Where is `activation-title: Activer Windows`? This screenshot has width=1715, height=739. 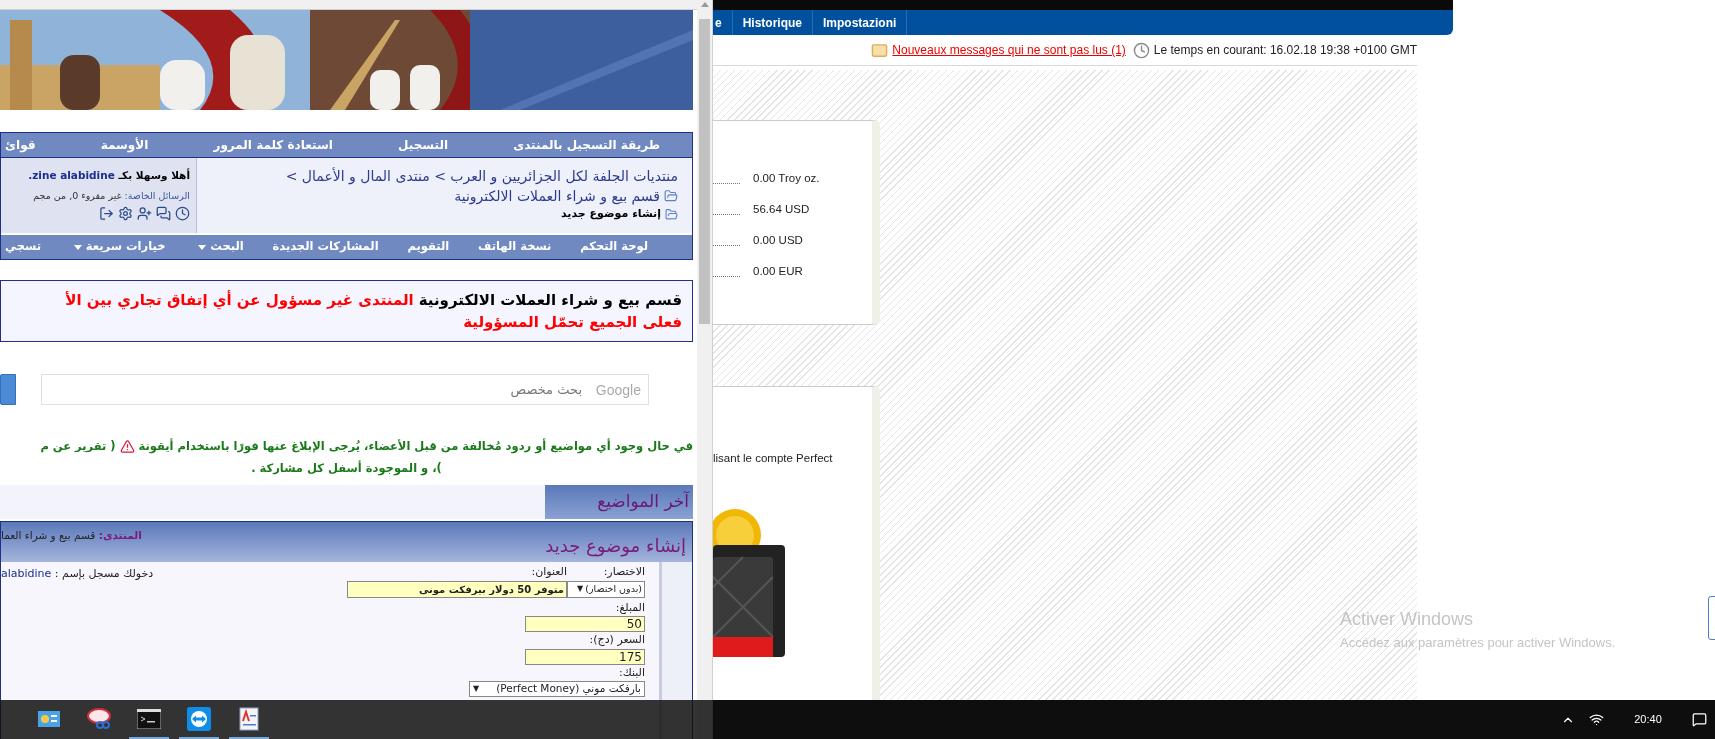
activation-title: Activer Windows is located at coordinates (1407, 619).